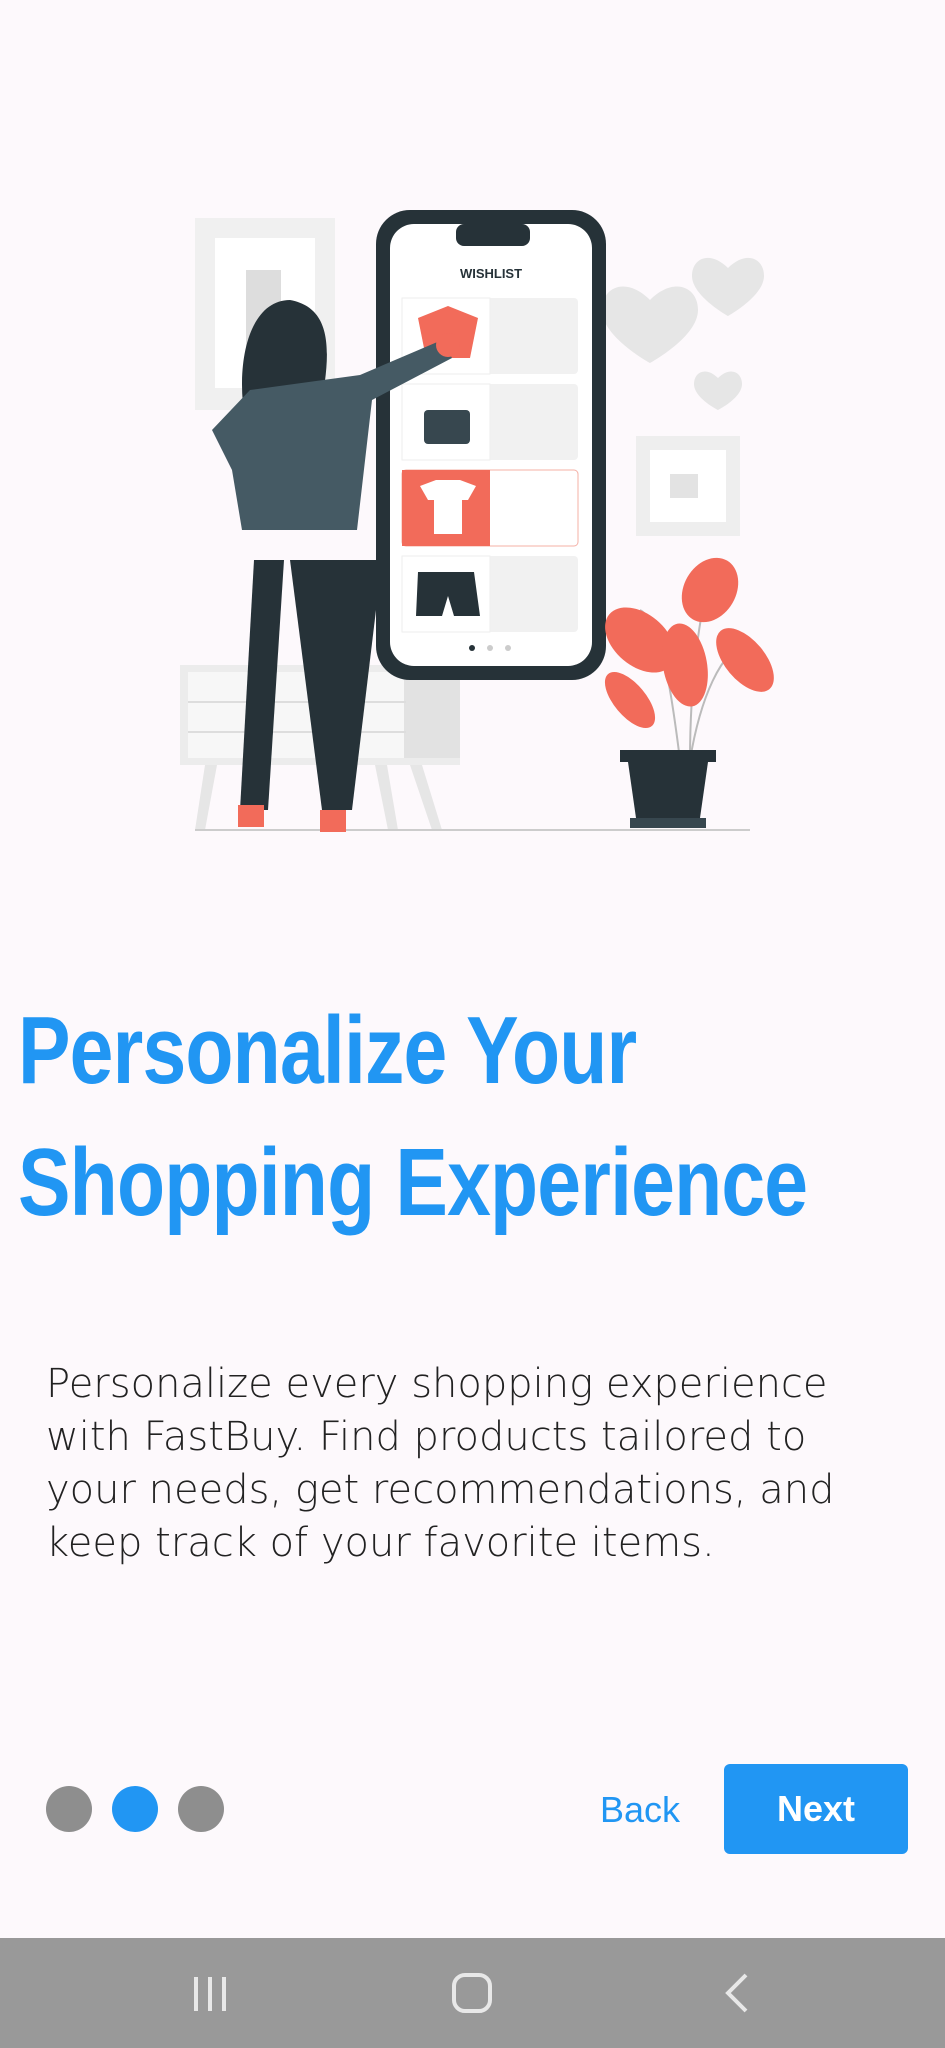  Describe the element at coordinates (327, 1050) in the screenshot. I see `title-line-1: Personalize Your` at that location.